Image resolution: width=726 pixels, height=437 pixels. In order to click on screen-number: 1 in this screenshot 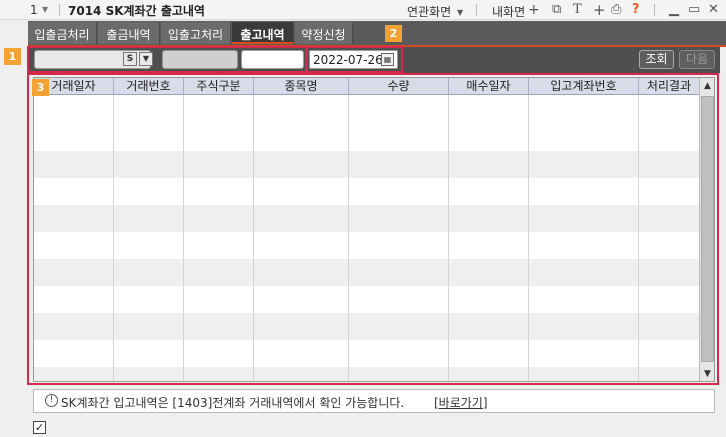, I will do `click(34, 10)`.